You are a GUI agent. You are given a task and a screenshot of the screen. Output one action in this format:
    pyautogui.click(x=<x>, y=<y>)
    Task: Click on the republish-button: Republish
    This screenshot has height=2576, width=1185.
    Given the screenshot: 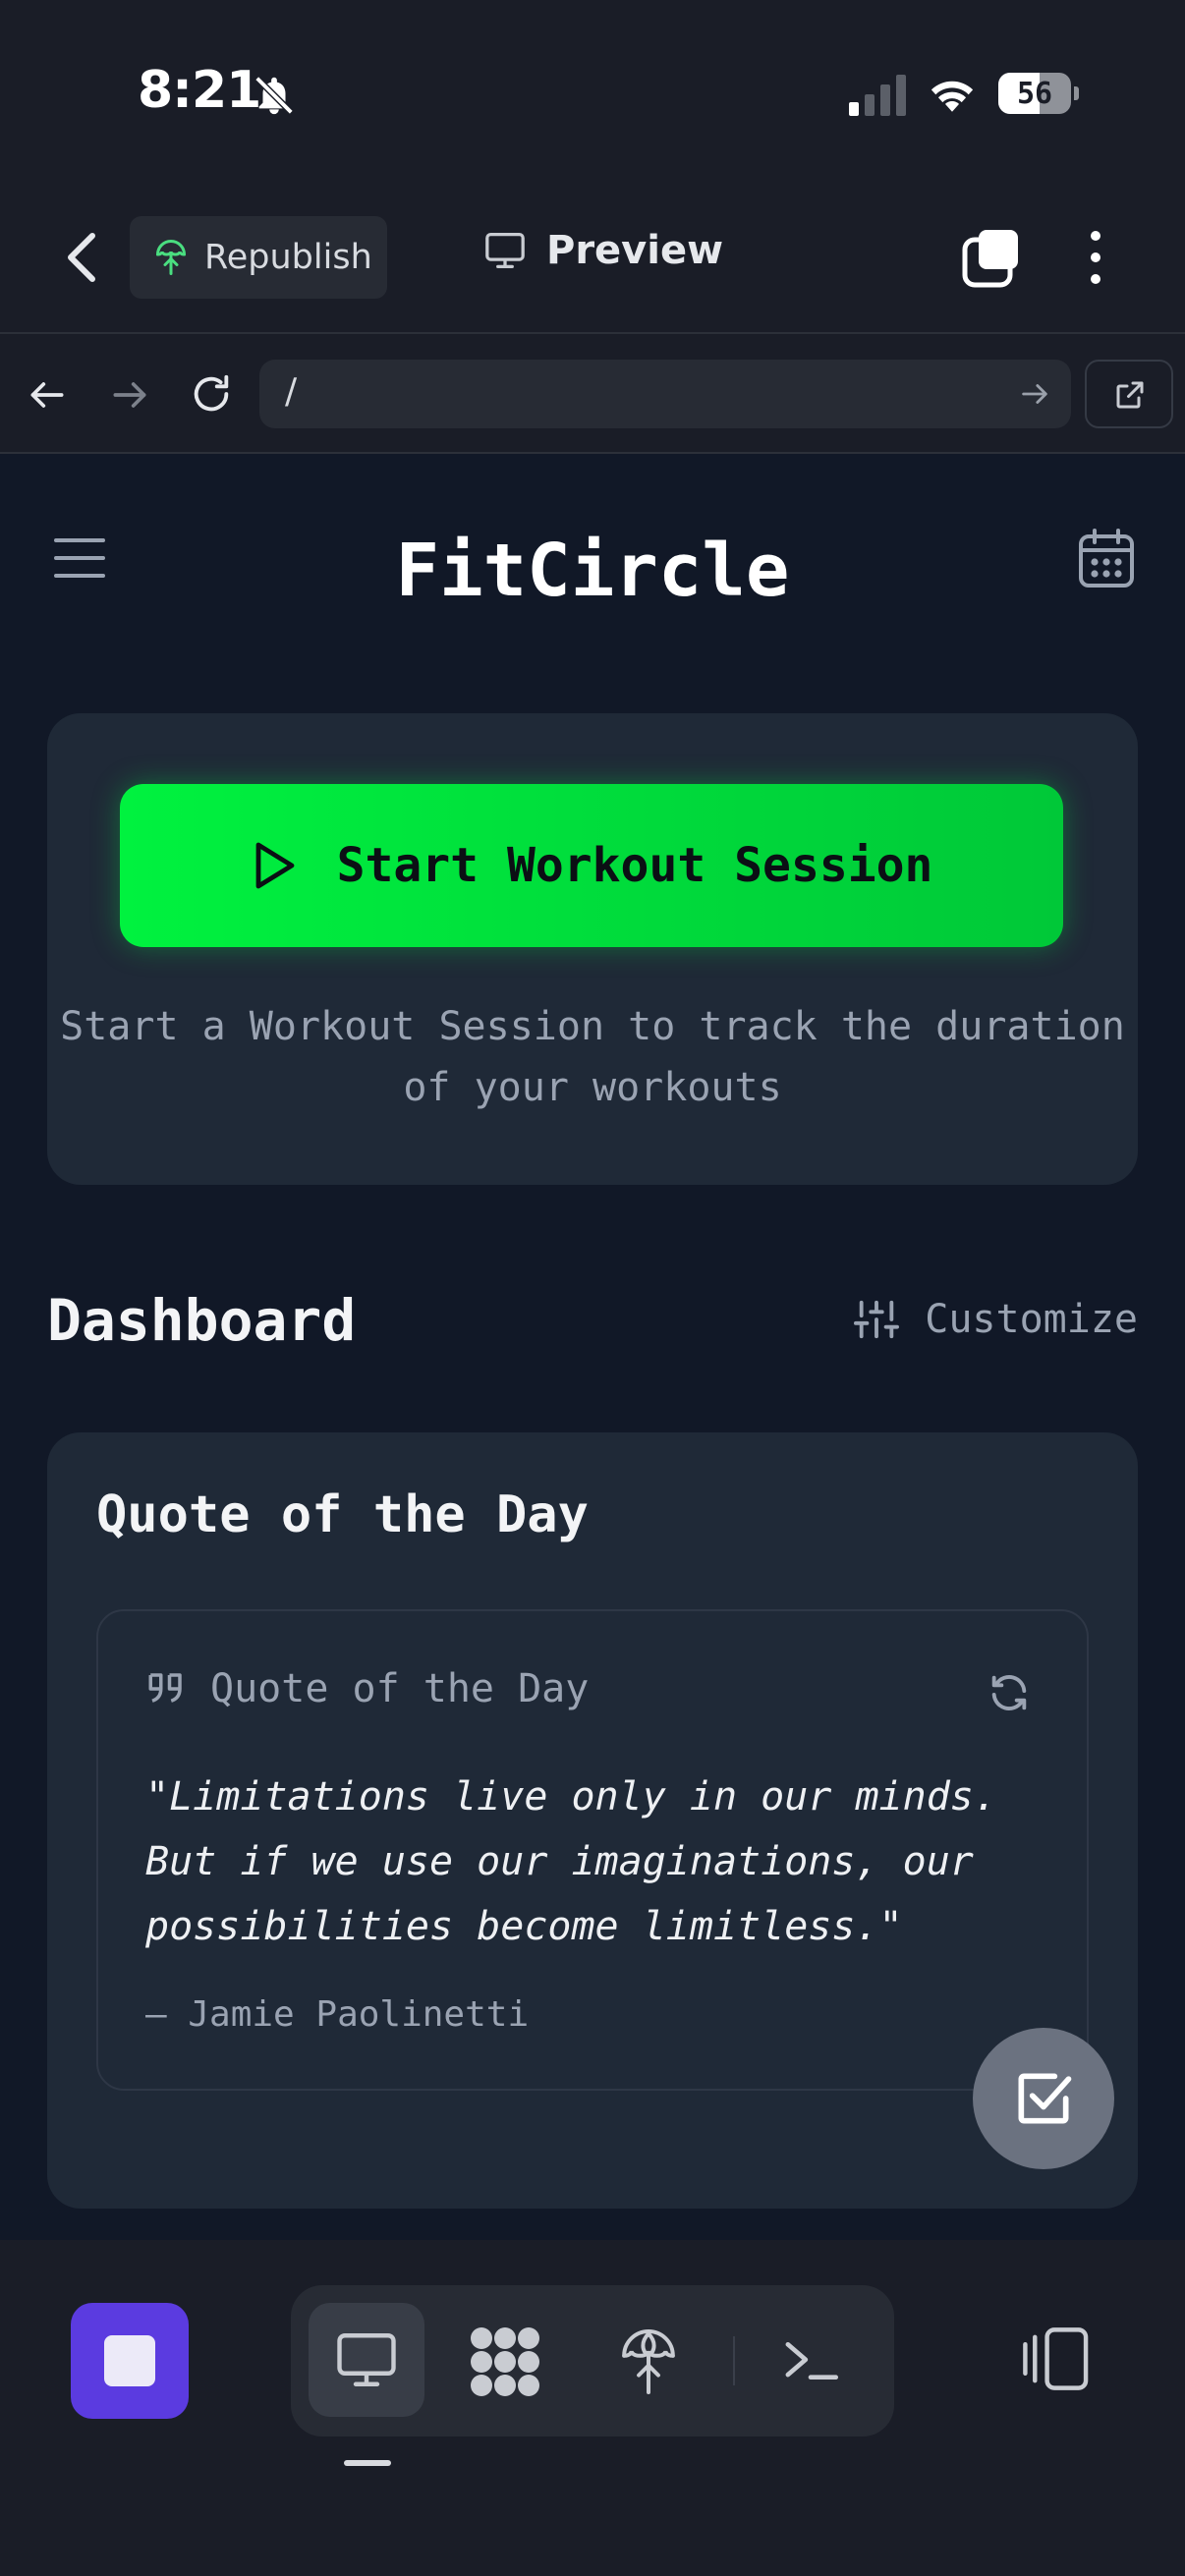 What is the action you would take?
    pyautogui.click(x=258, y=257)
    